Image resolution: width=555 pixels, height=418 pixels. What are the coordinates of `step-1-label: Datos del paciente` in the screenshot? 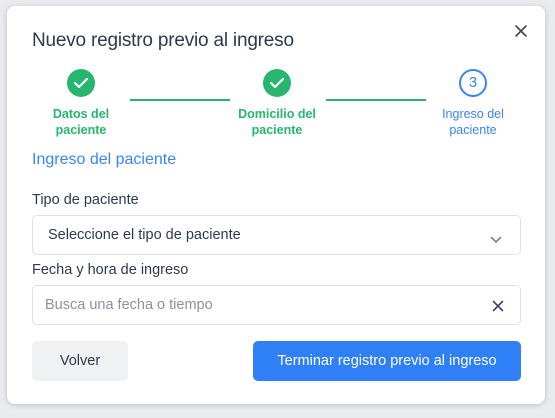 It's located at (81, 122).